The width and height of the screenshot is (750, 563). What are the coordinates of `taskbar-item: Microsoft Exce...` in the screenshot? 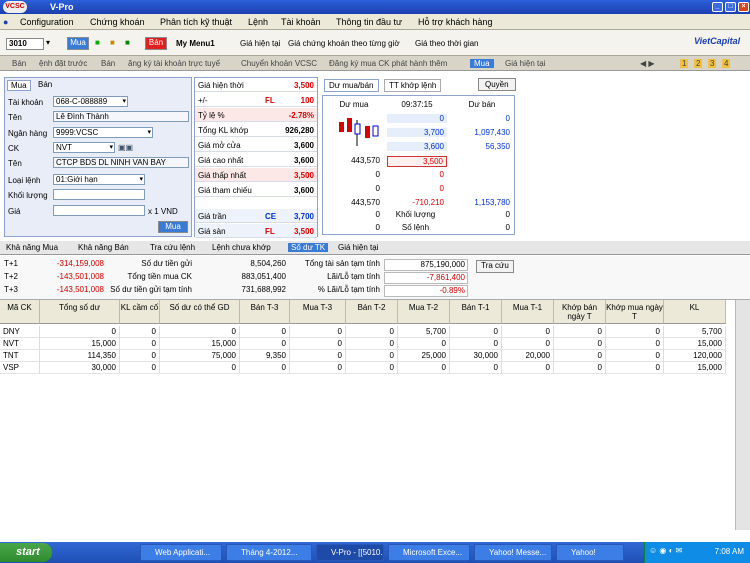 It's located at (429, 552).